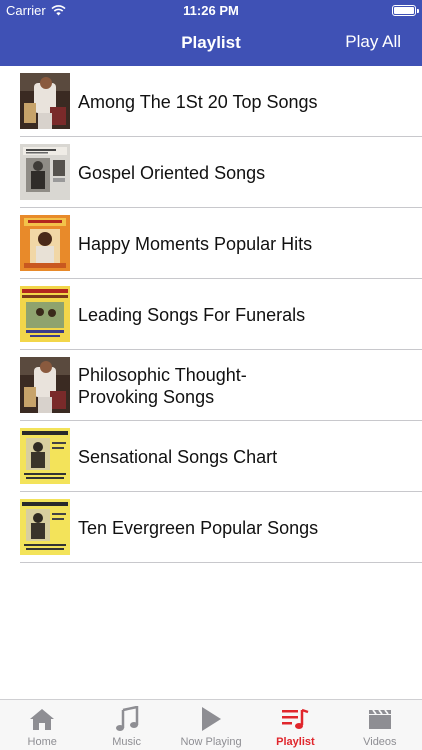 This screenshot has height=750, width=422. What do you see at coordinates (162, 386) in the screenshot?
I see `playlist-title: Philosophic Thought- Provoking Songs` at bounding box center [162, 386].